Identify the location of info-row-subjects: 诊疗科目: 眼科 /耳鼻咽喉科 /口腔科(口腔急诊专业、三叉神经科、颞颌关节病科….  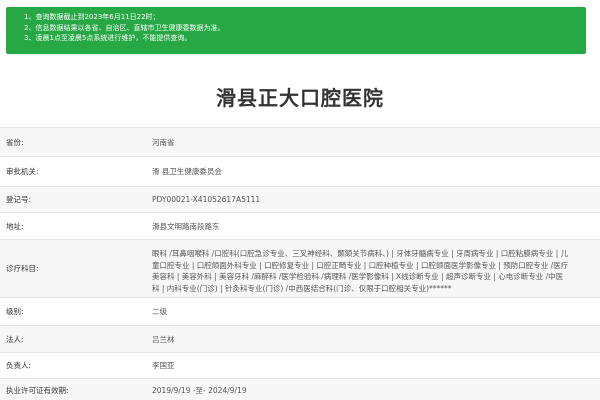
(300, 269).